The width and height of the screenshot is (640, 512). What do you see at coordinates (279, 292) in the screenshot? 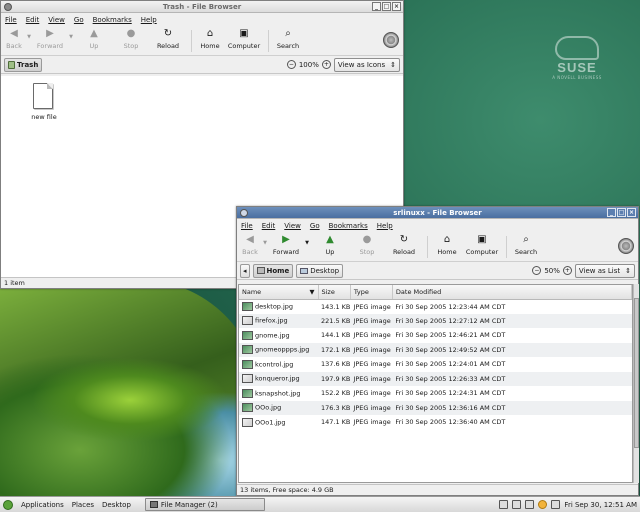
I see `column-header-name: Name ▼` at bounding box center [279, 292].